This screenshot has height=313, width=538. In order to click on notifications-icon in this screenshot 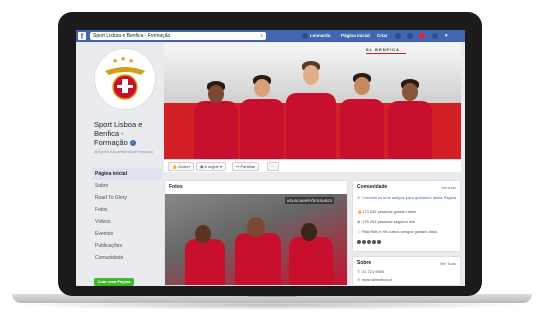, I will do `click(422, 36)`.